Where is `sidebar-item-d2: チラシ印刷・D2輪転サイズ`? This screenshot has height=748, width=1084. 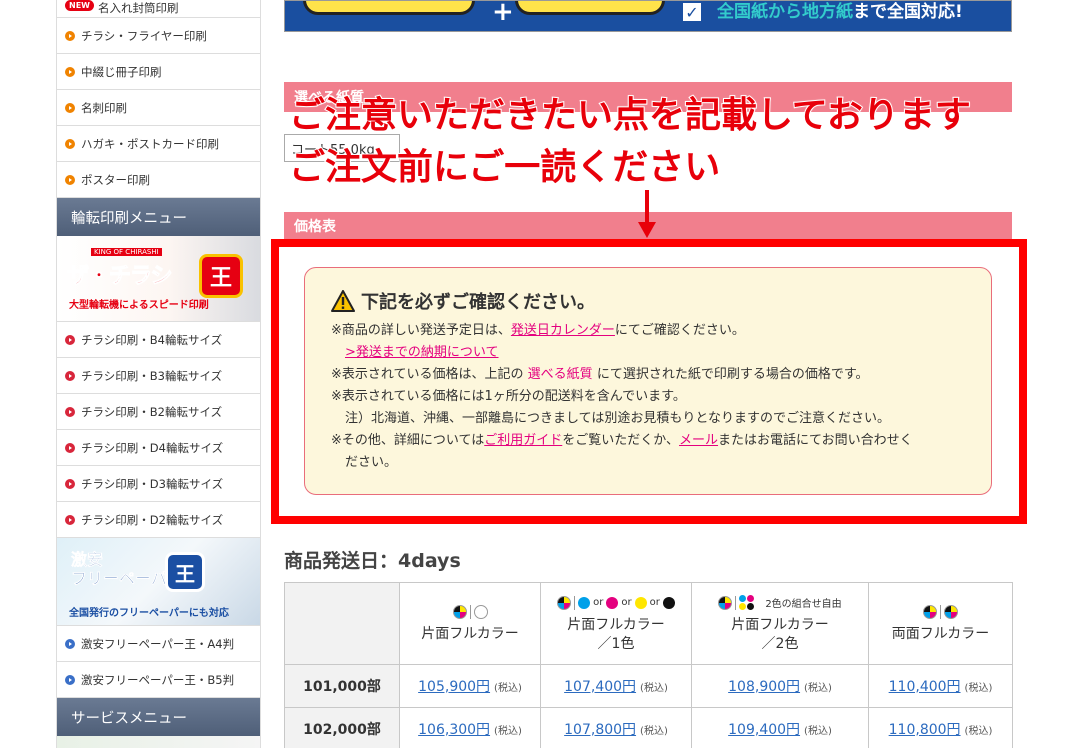 sidebar-item-d2: チラシ印刷・D2輪転サイズ is located at coordinates (158, 520).